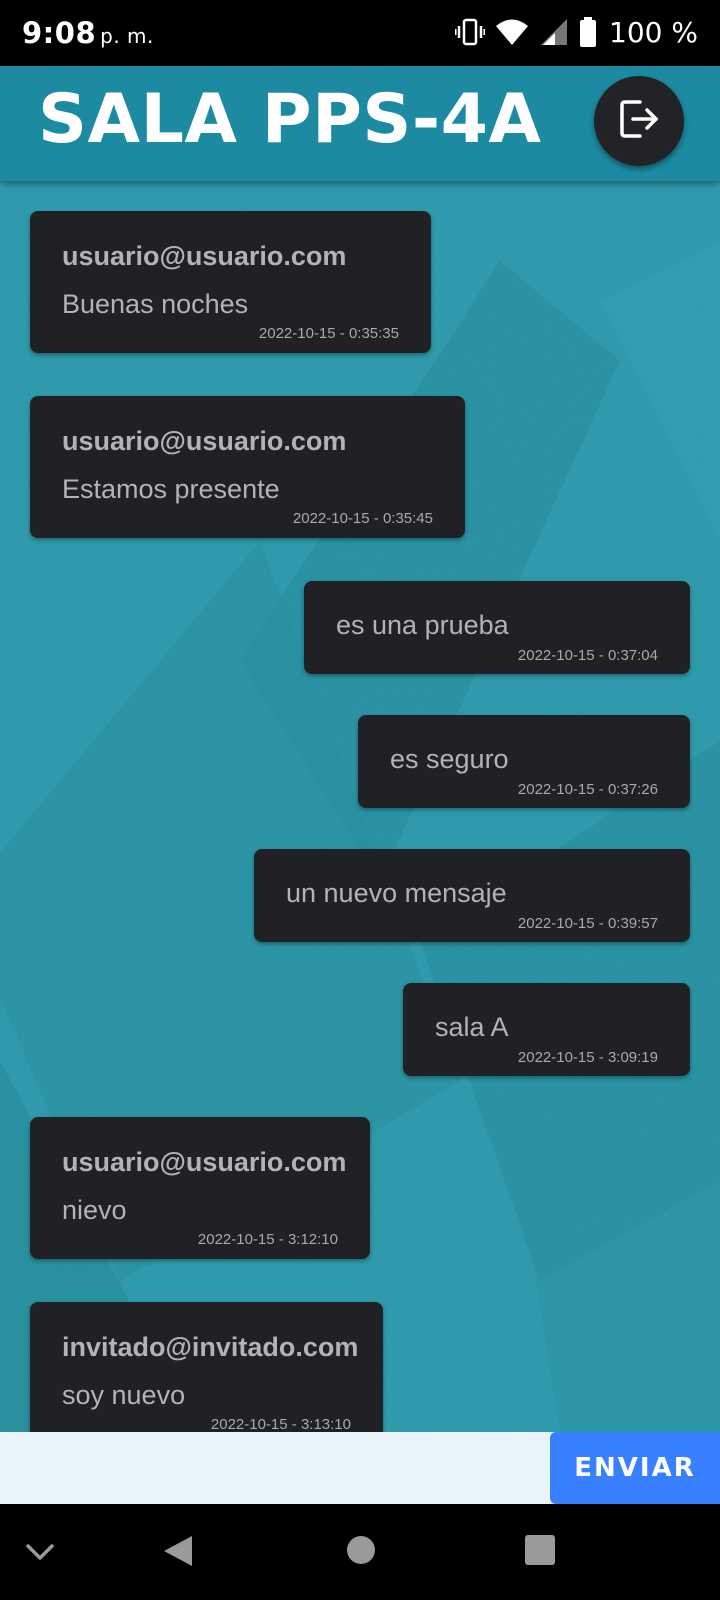  I want to click on logout-icon, so click(639, 121).